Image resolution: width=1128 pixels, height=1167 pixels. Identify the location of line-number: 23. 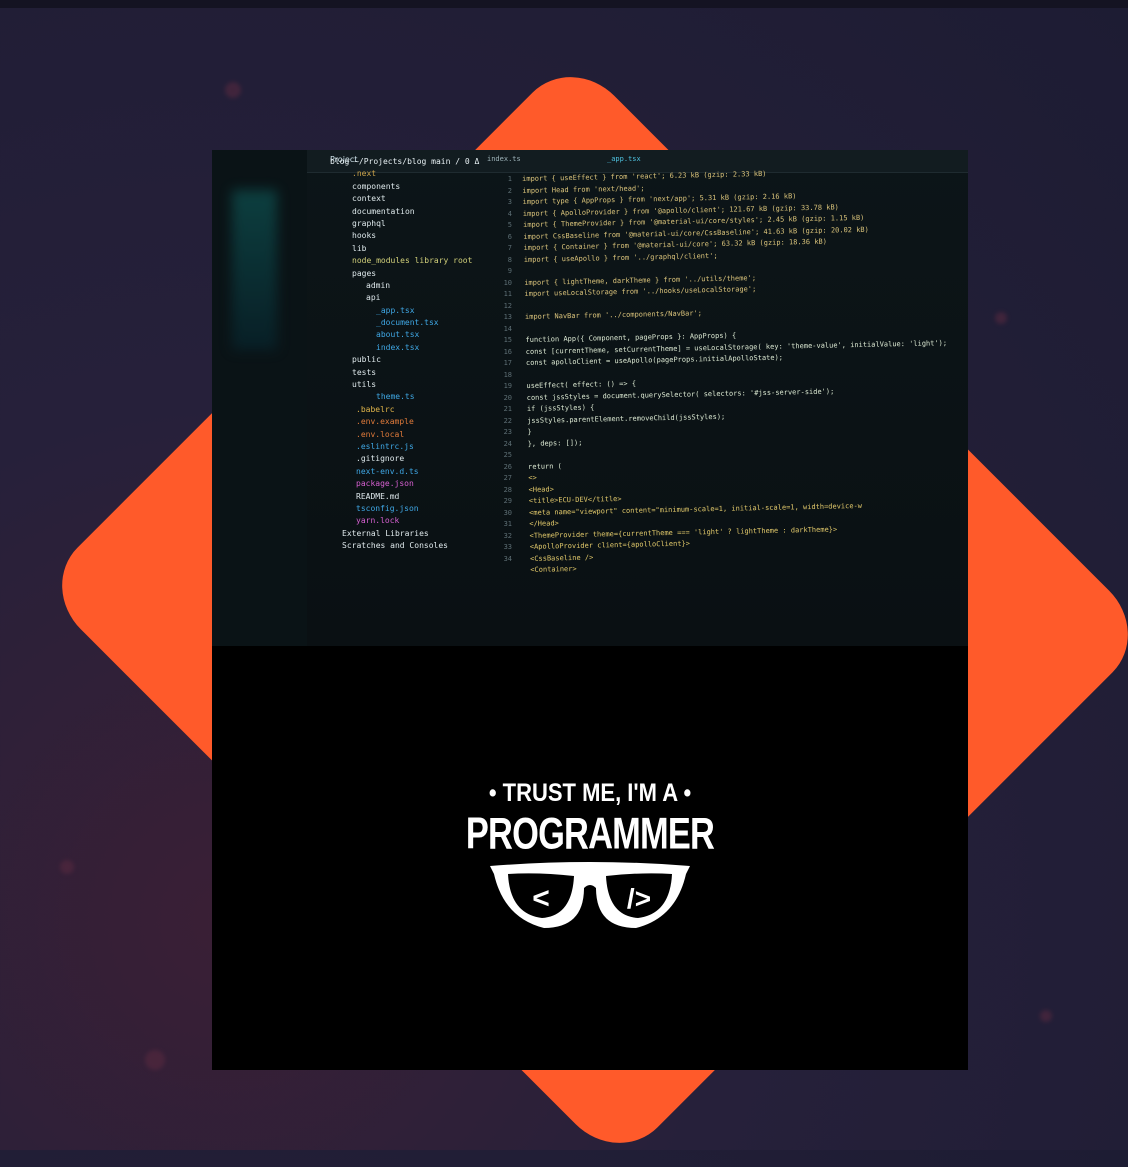
(507, 432).